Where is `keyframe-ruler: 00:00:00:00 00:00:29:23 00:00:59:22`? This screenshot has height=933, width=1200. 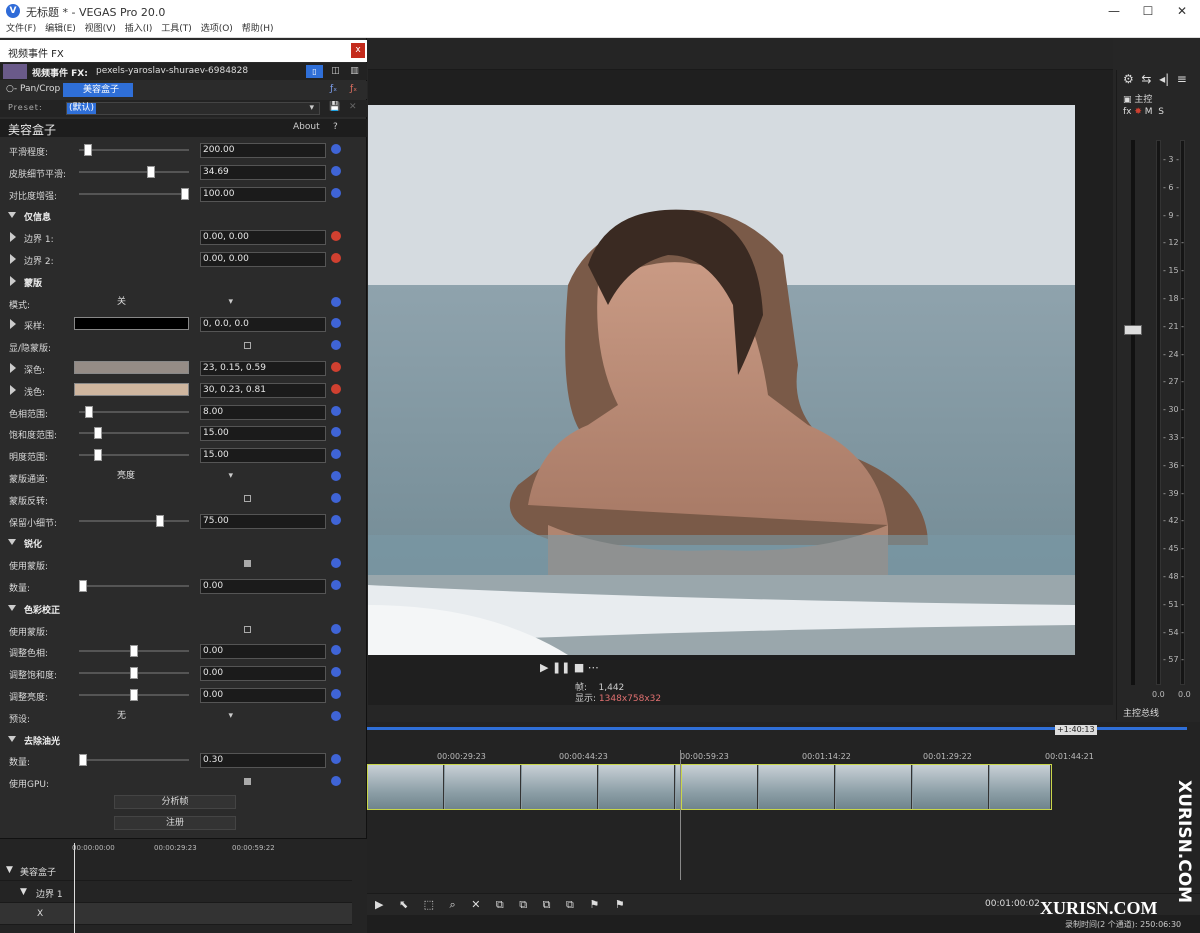 keyframe-ruler: 00:00:00:00 00:00:29:23 00:00:59:22 is located at coordinates (212, 848).